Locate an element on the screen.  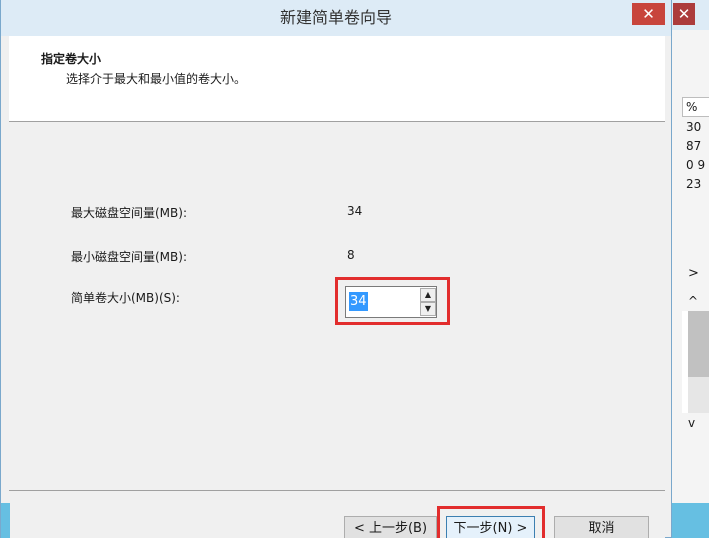
titlebar: 新建简单卷向导 ✕ is located at coordinates (336, 18).